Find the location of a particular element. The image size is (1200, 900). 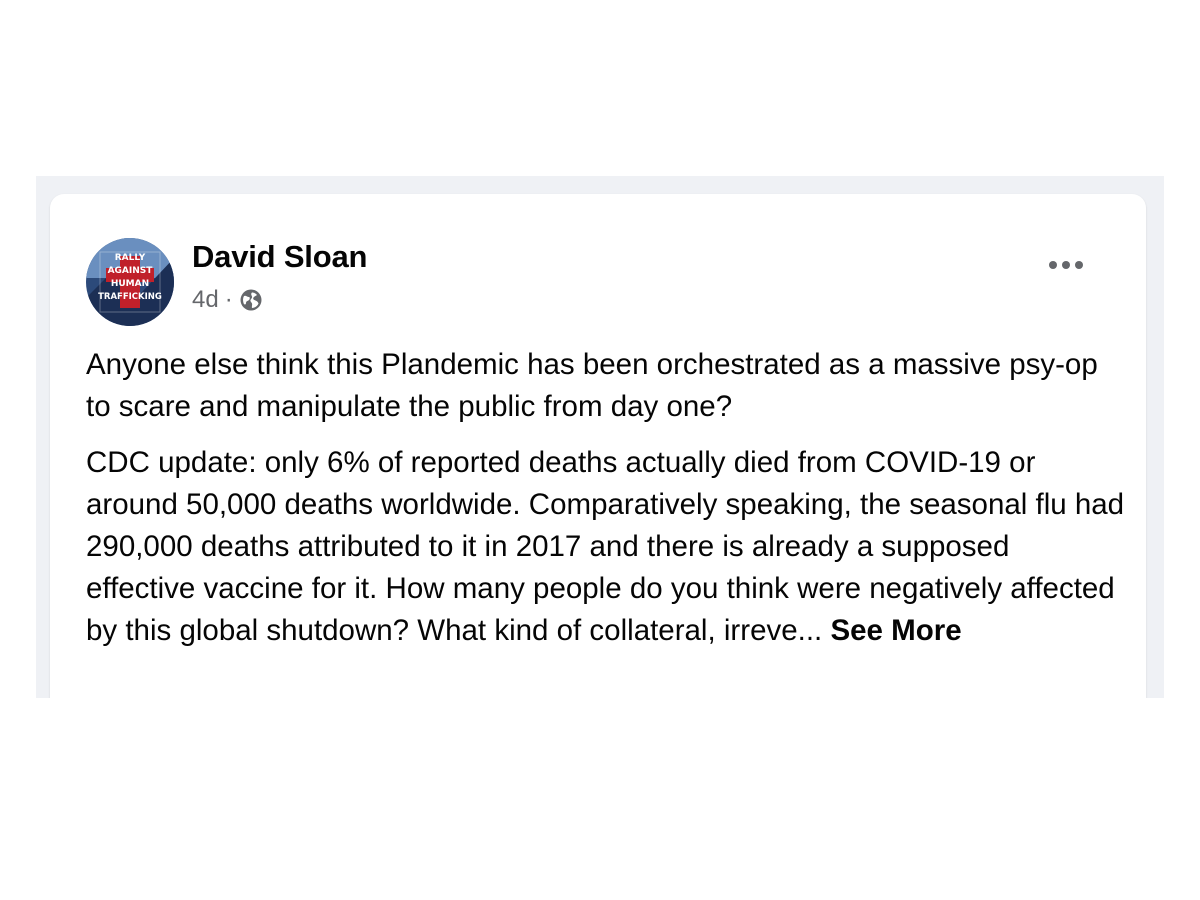

avatar-text-4: TRAFFICKING is located at coordinates (130, 297).